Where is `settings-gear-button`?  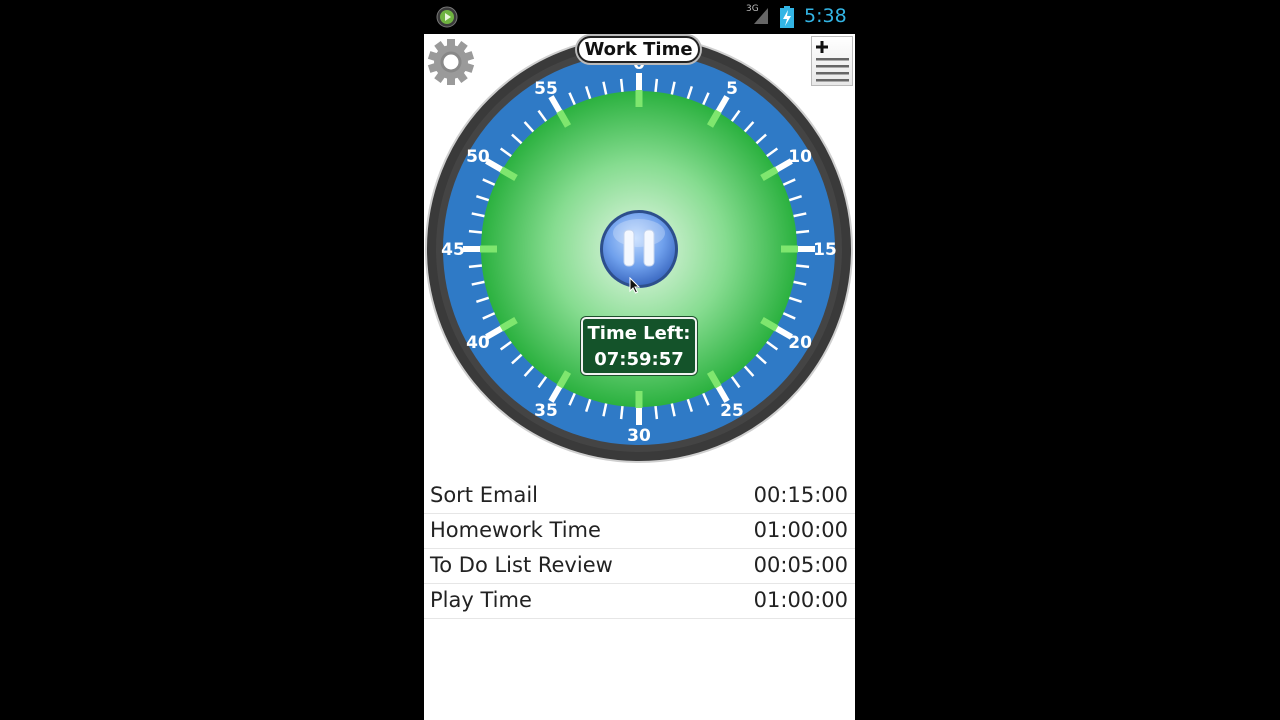 settings-gear-button is located at coordinates (451, 62).